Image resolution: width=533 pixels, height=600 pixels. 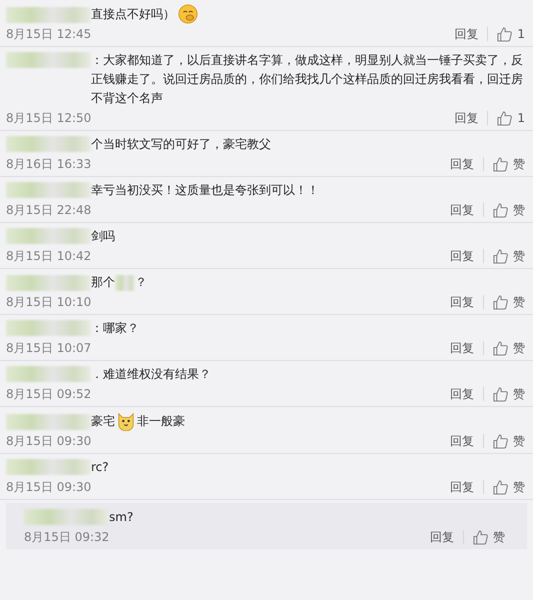 I want to click on comment-text: 豪宅, so click(x=103, y=421).